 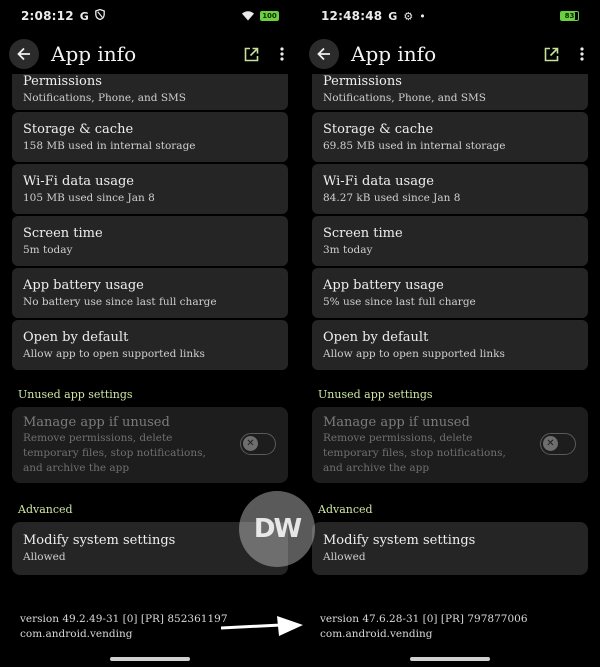 What do you see at coordinates (392, 197) in the screenshot?
I see `item-subtitle: 84.27 kB used since Jan 8` at bounding box center [392, 197].